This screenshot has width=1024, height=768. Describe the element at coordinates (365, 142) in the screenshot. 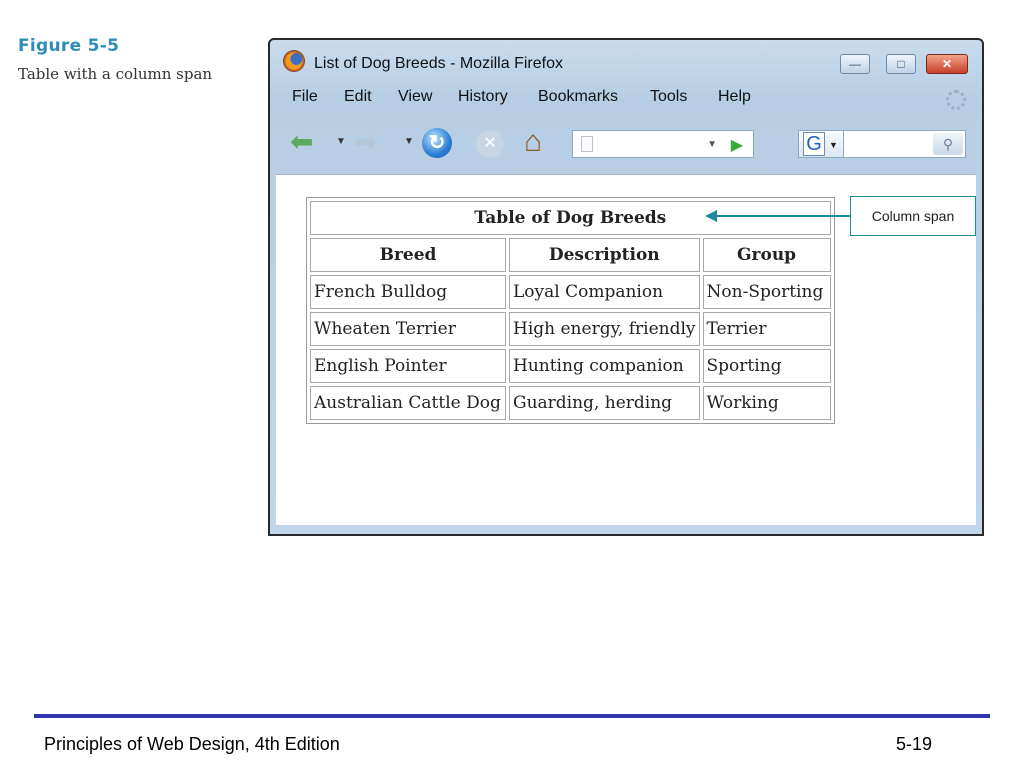

I see `forward-arrow-icon: ➡` at that location.